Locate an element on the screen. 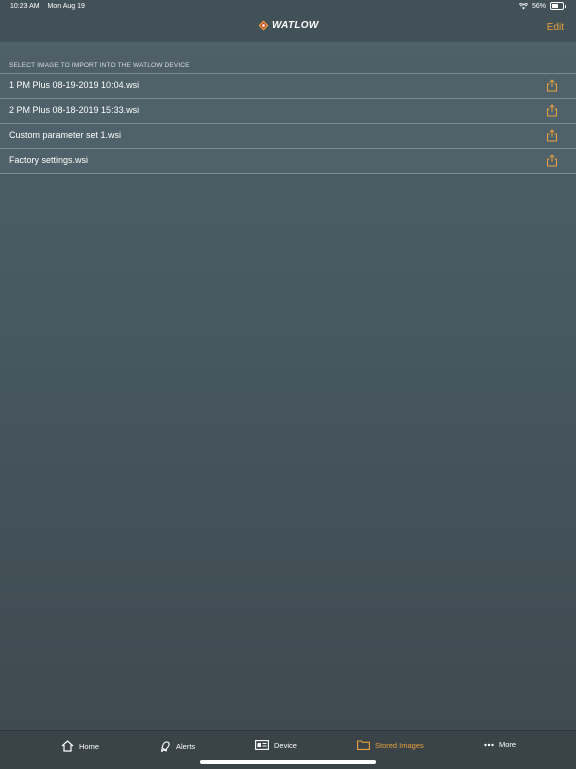 This screenshot has width=576, height=769. battery-fill is located at coordinates (555, 6).